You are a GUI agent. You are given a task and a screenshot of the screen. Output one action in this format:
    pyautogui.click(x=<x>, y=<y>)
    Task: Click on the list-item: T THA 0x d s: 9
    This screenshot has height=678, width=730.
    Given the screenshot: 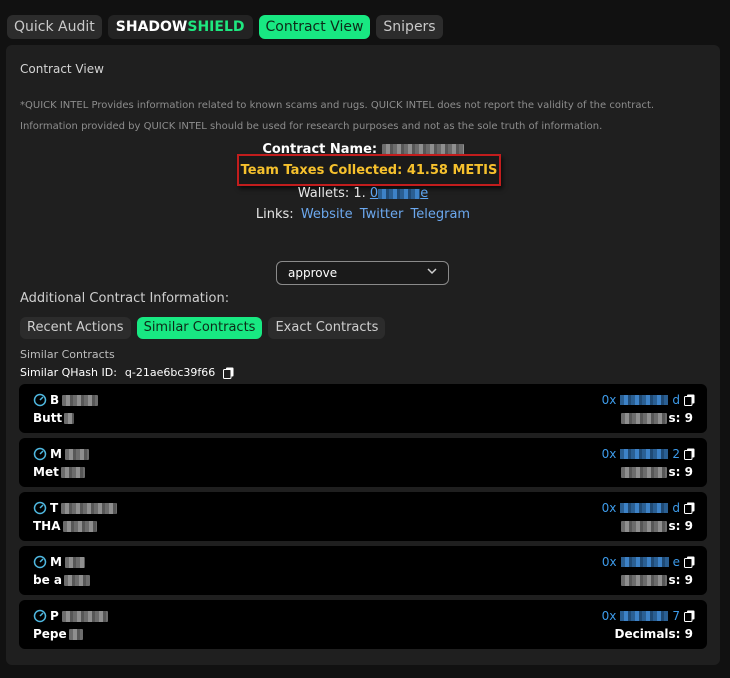 What is the action you would take?
    pyautogui.click(x=363, y=516)
    